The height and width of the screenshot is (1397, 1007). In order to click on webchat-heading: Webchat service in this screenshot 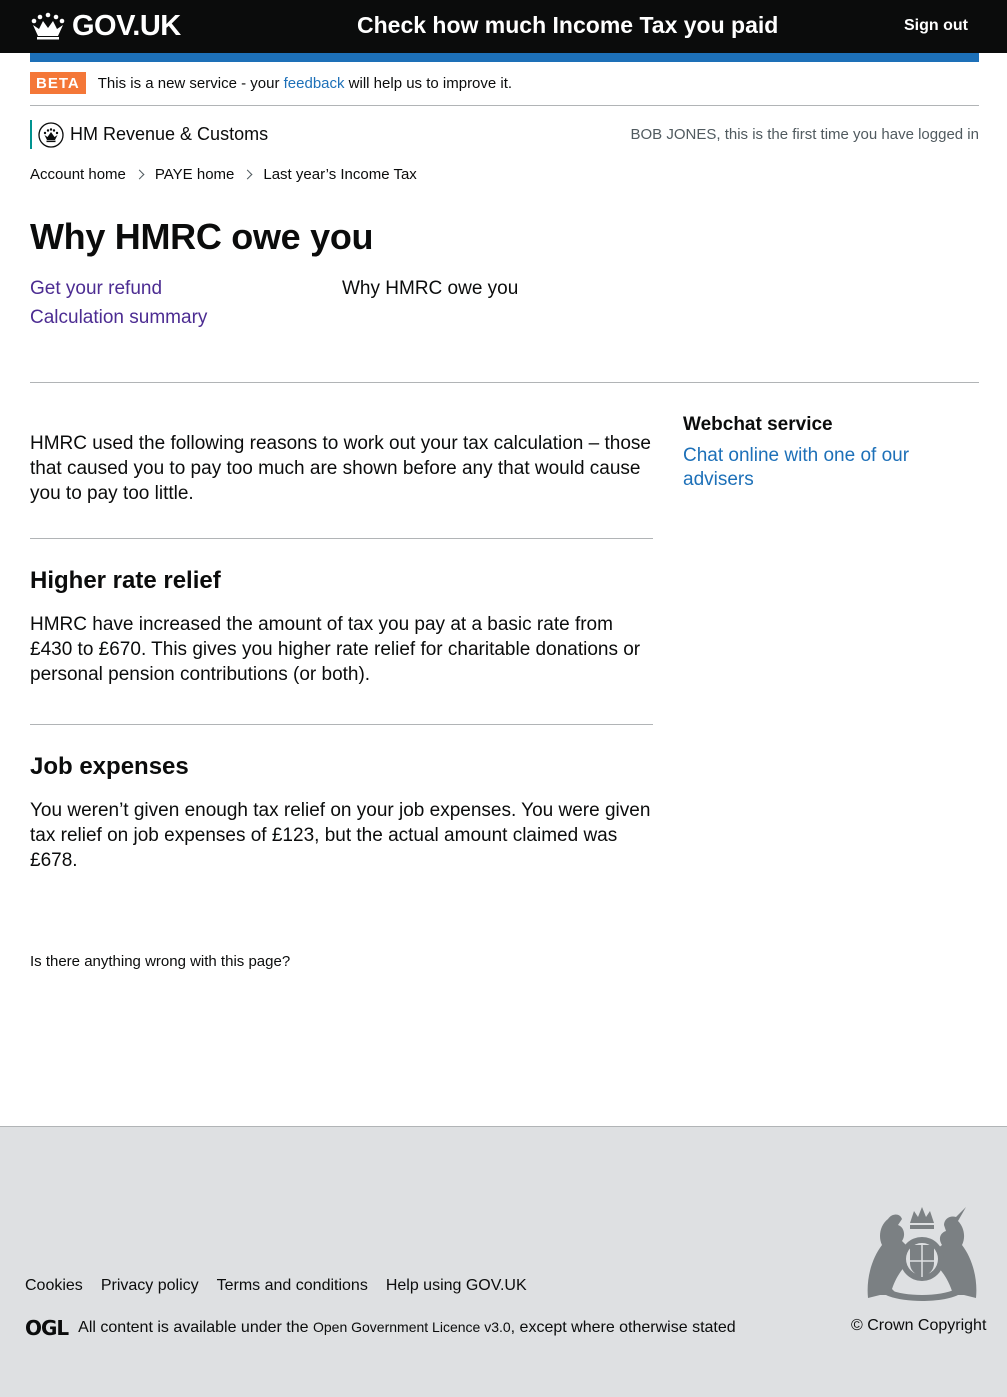, I will do `click(758, 424)`.